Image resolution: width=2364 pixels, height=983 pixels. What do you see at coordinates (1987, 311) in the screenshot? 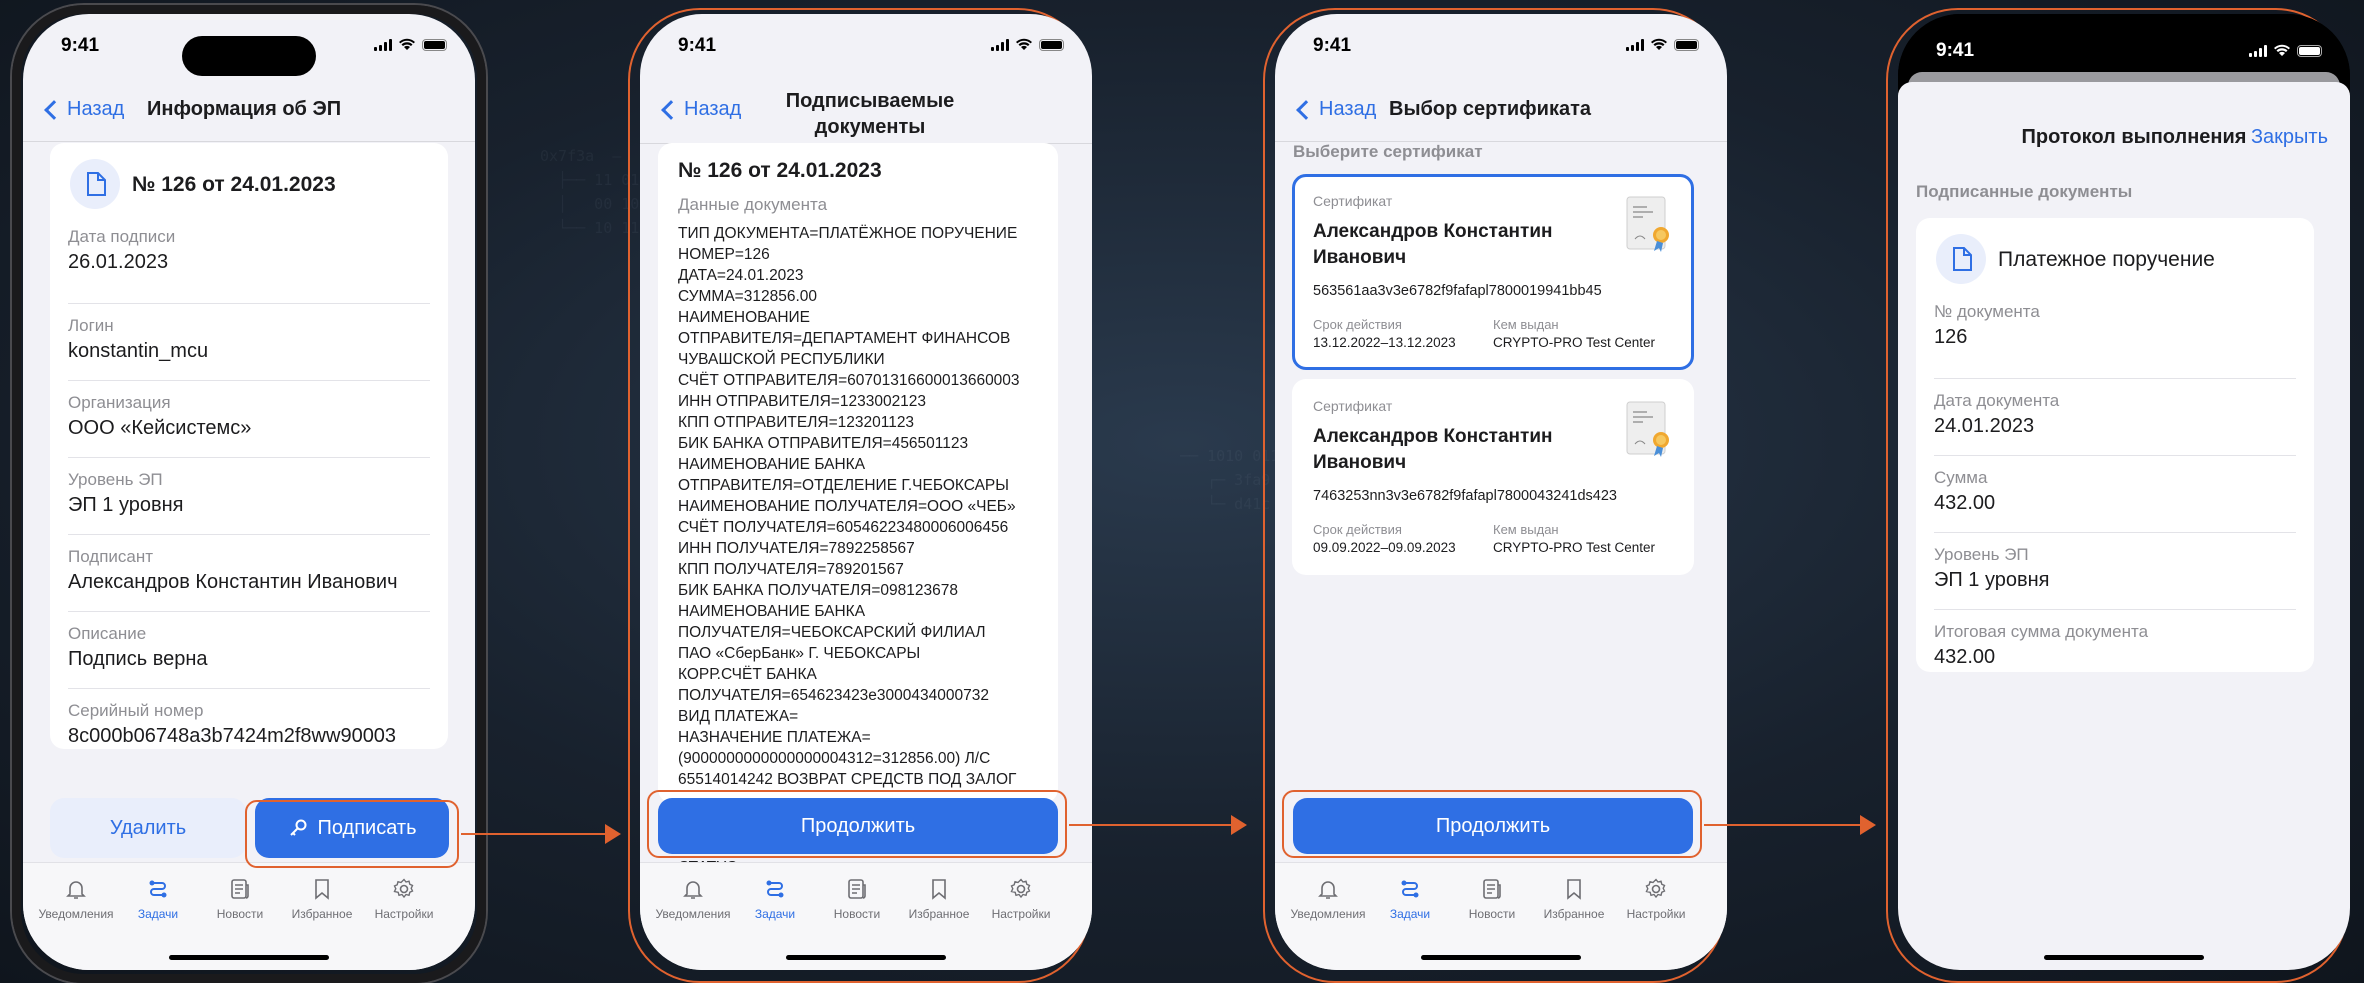
I see `field-label: № документа` at bounding box center [1987, 311].